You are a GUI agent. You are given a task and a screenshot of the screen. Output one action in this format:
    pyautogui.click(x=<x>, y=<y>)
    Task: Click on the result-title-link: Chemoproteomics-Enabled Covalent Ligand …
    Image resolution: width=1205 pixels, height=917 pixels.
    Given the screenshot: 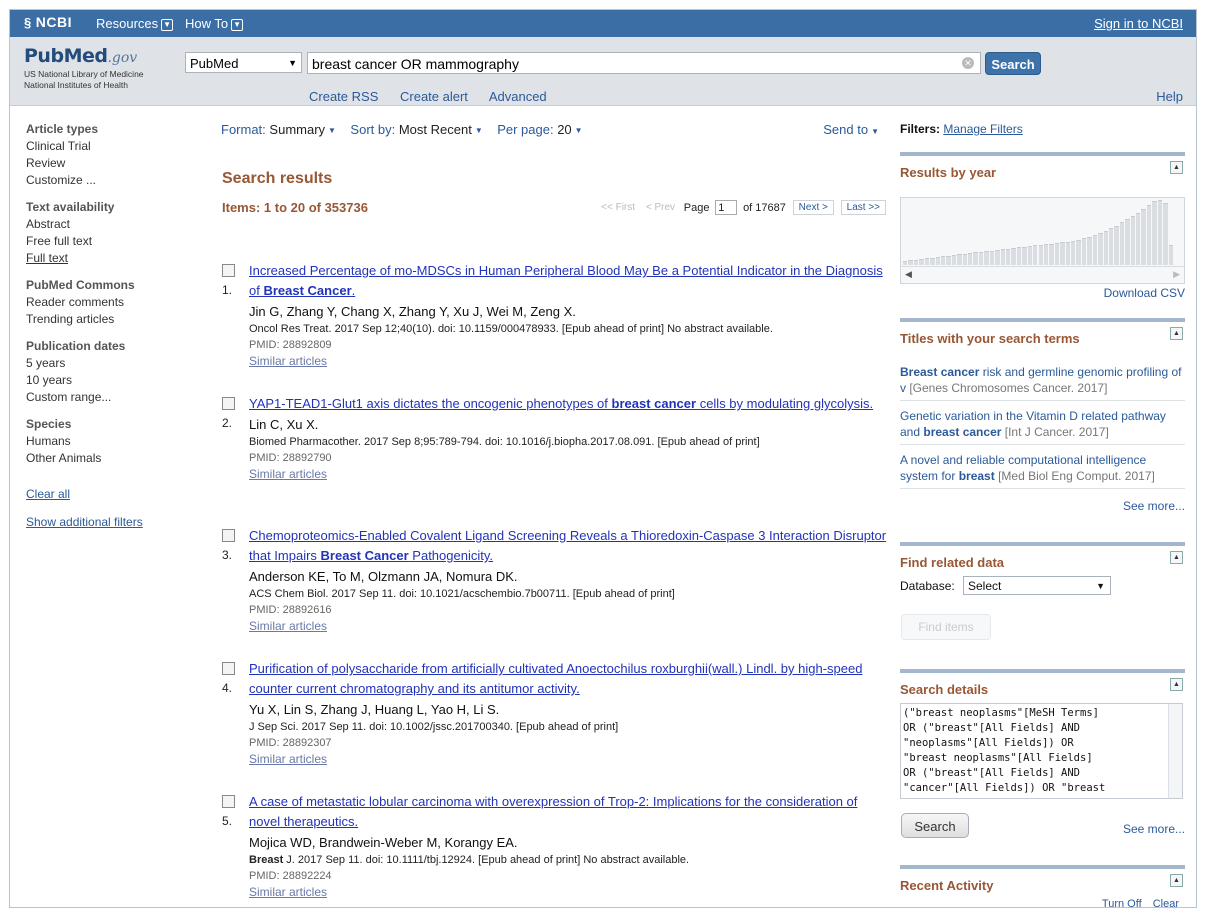 What is the action you would take?
    pyautogui.click(x=569, y=546)
    